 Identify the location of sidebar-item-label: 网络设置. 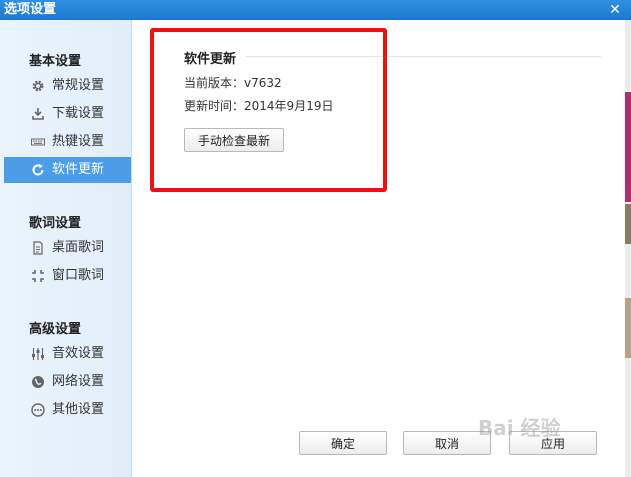
(78, 381).